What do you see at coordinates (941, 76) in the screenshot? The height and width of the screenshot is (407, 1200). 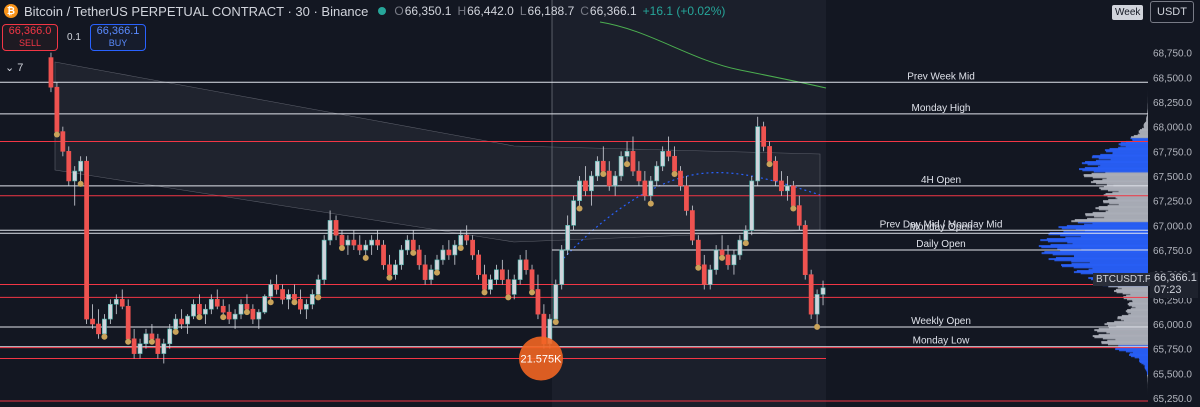 I see `level-label: Prev Week Mid` at bounding box center [941, 76].